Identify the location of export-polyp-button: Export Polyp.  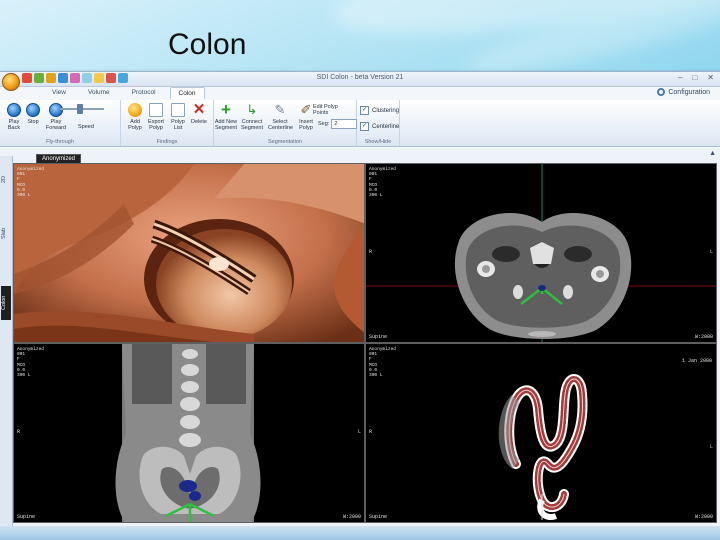
(156, 117).